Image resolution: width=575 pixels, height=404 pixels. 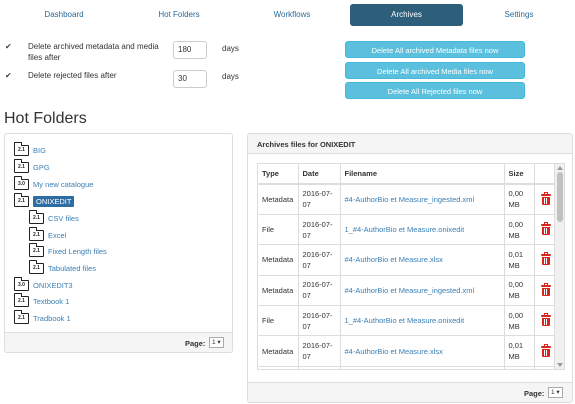 What do you see at coordinates (9, 47) in the screenshot?
I see `delete-archived-checkbox: ✔` at bounding box center [9, 47].